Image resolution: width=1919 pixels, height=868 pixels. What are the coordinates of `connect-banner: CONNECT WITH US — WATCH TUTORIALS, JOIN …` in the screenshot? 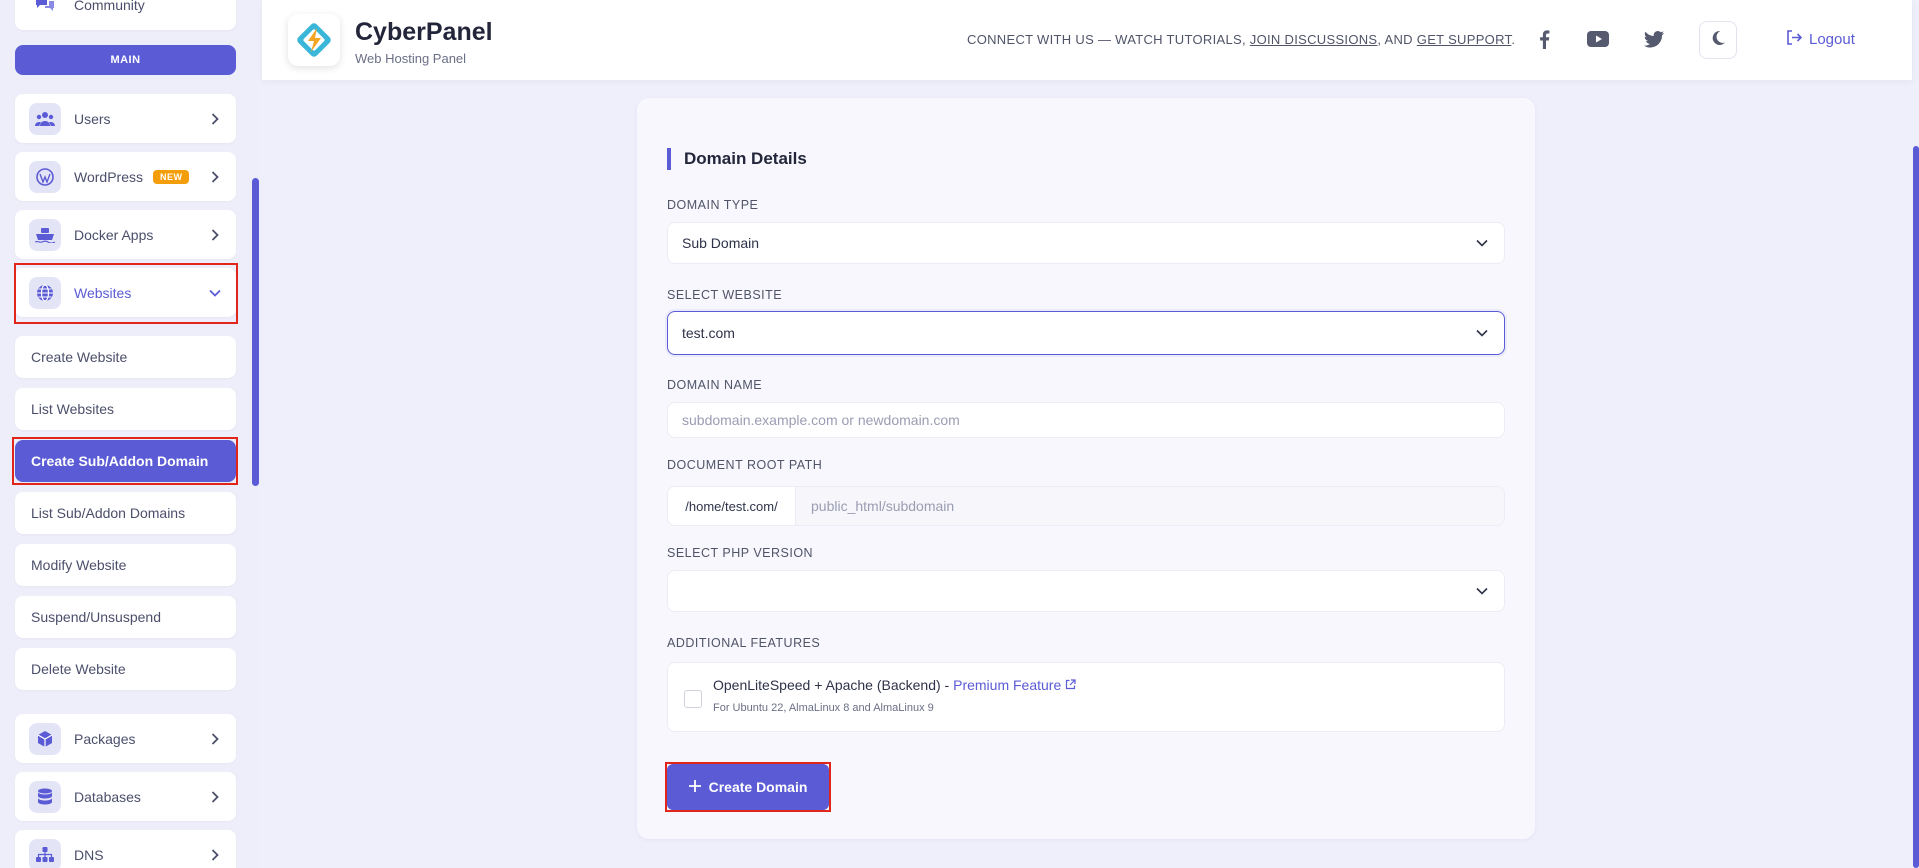 It's located at (1241, 39).